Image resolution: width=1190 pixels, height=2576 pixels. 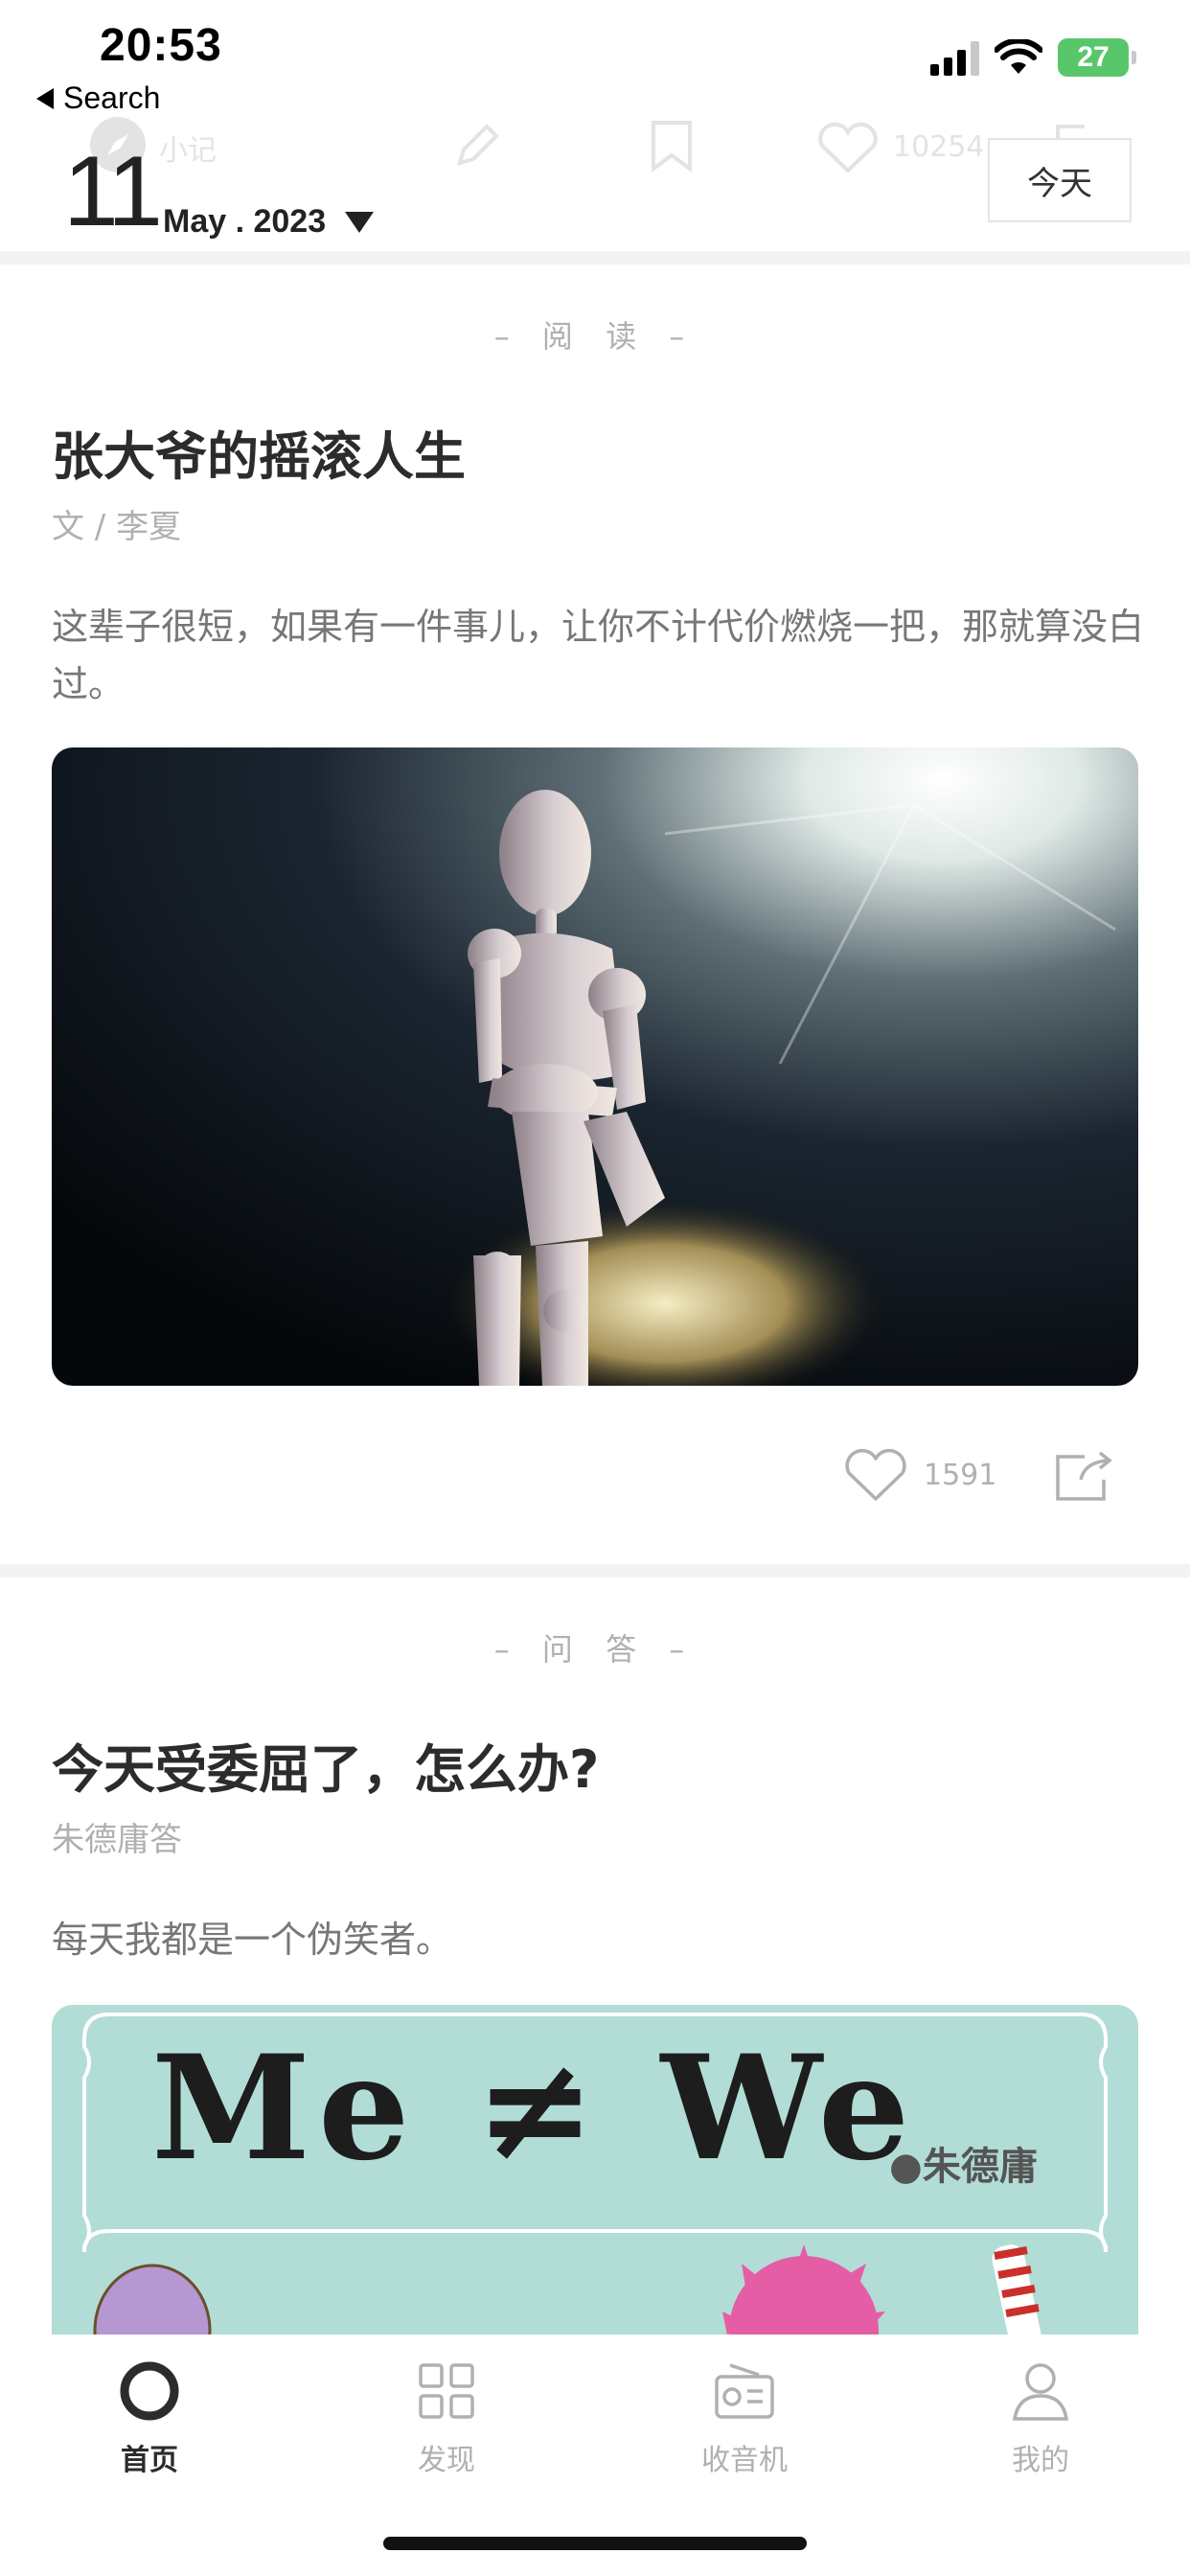 I want to click on back-label: Search, so click(x=112, y=97).